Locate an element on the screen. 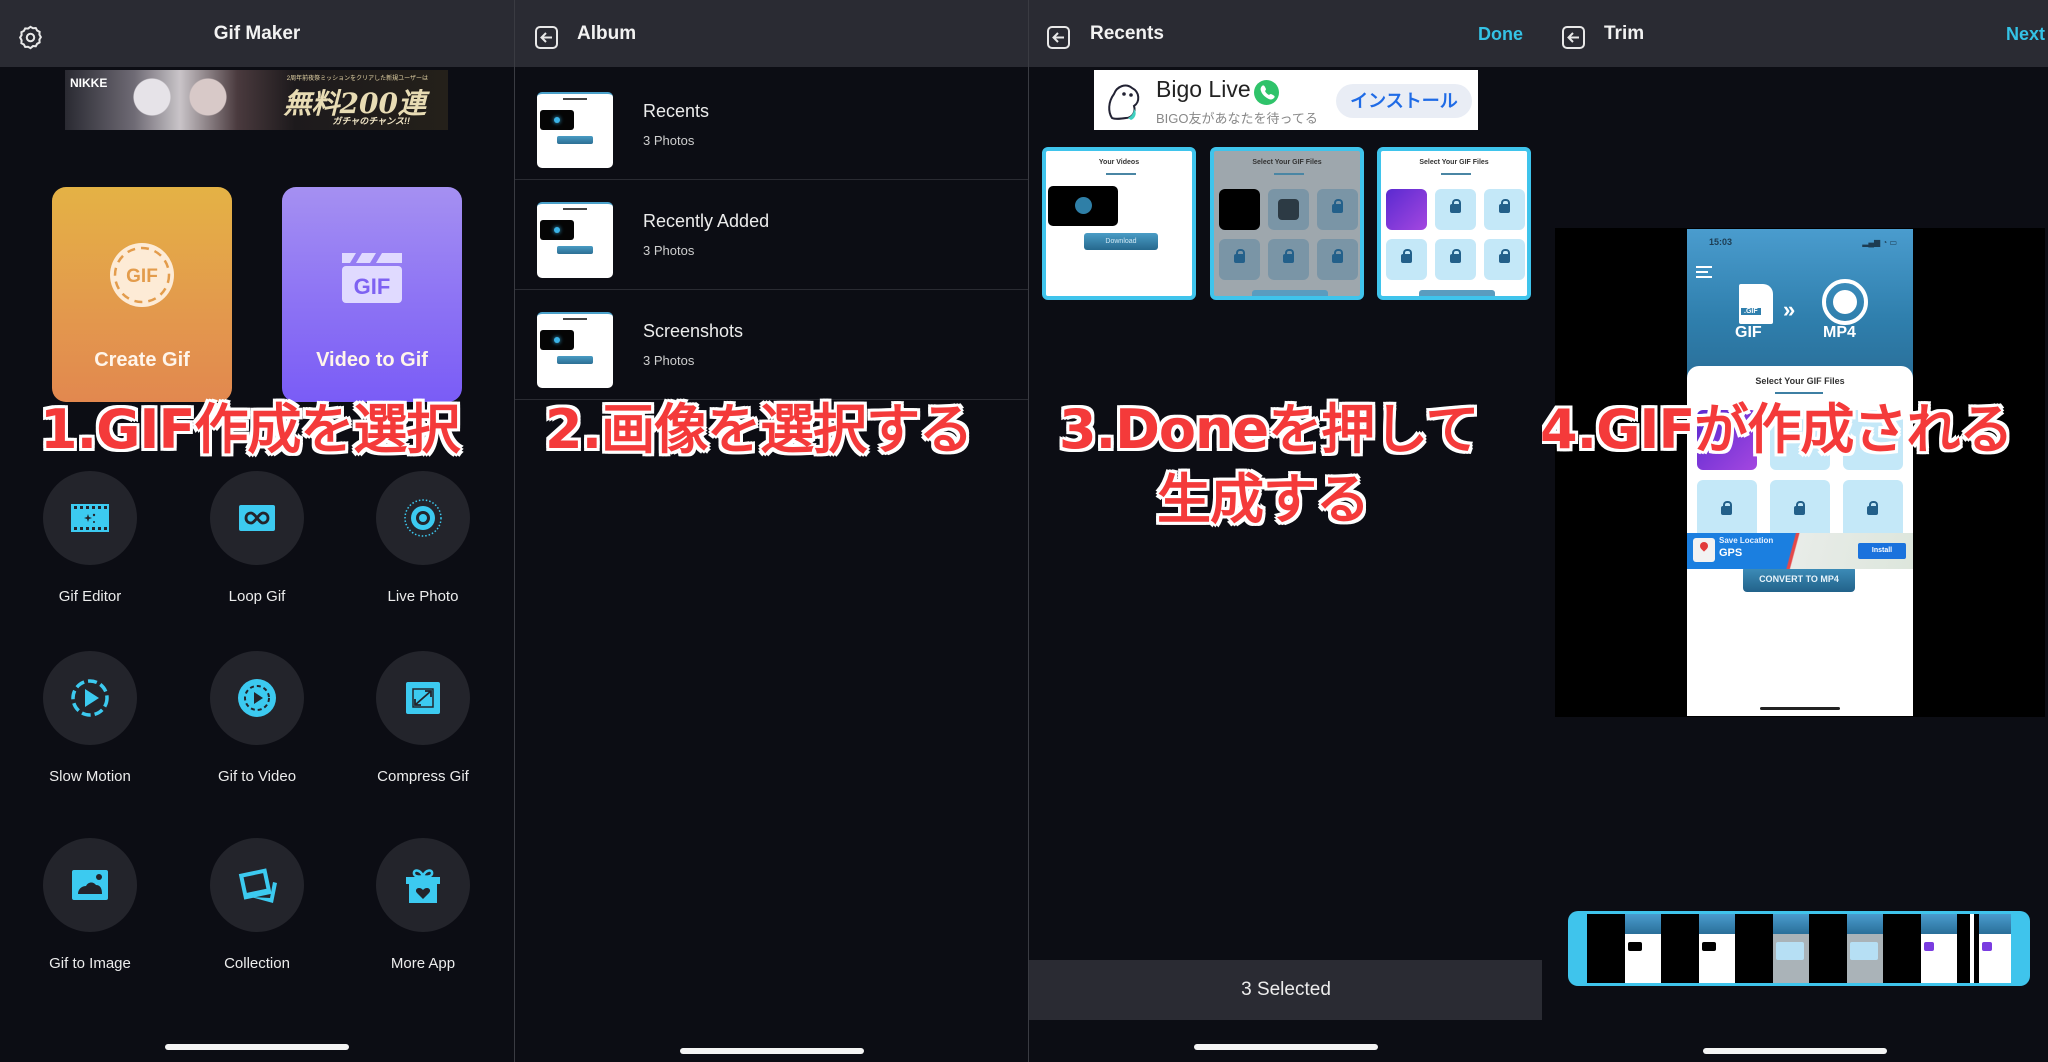  video-to-gif-button: GIF Video to Gif is located at coordinates (372, 294).